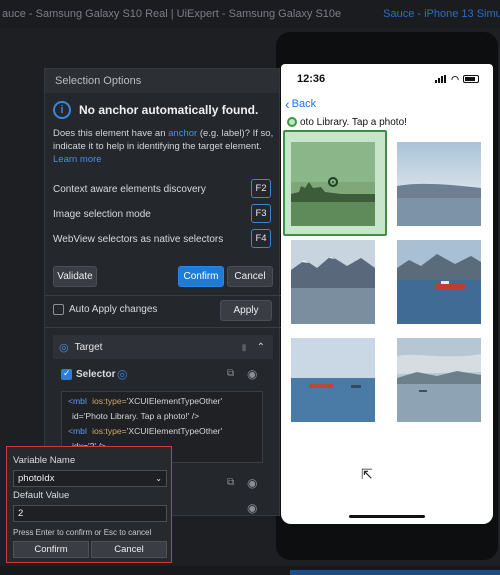 This screenshot has width=500, height=575. I want to click on default-value-input: 2, so click(90, 513).